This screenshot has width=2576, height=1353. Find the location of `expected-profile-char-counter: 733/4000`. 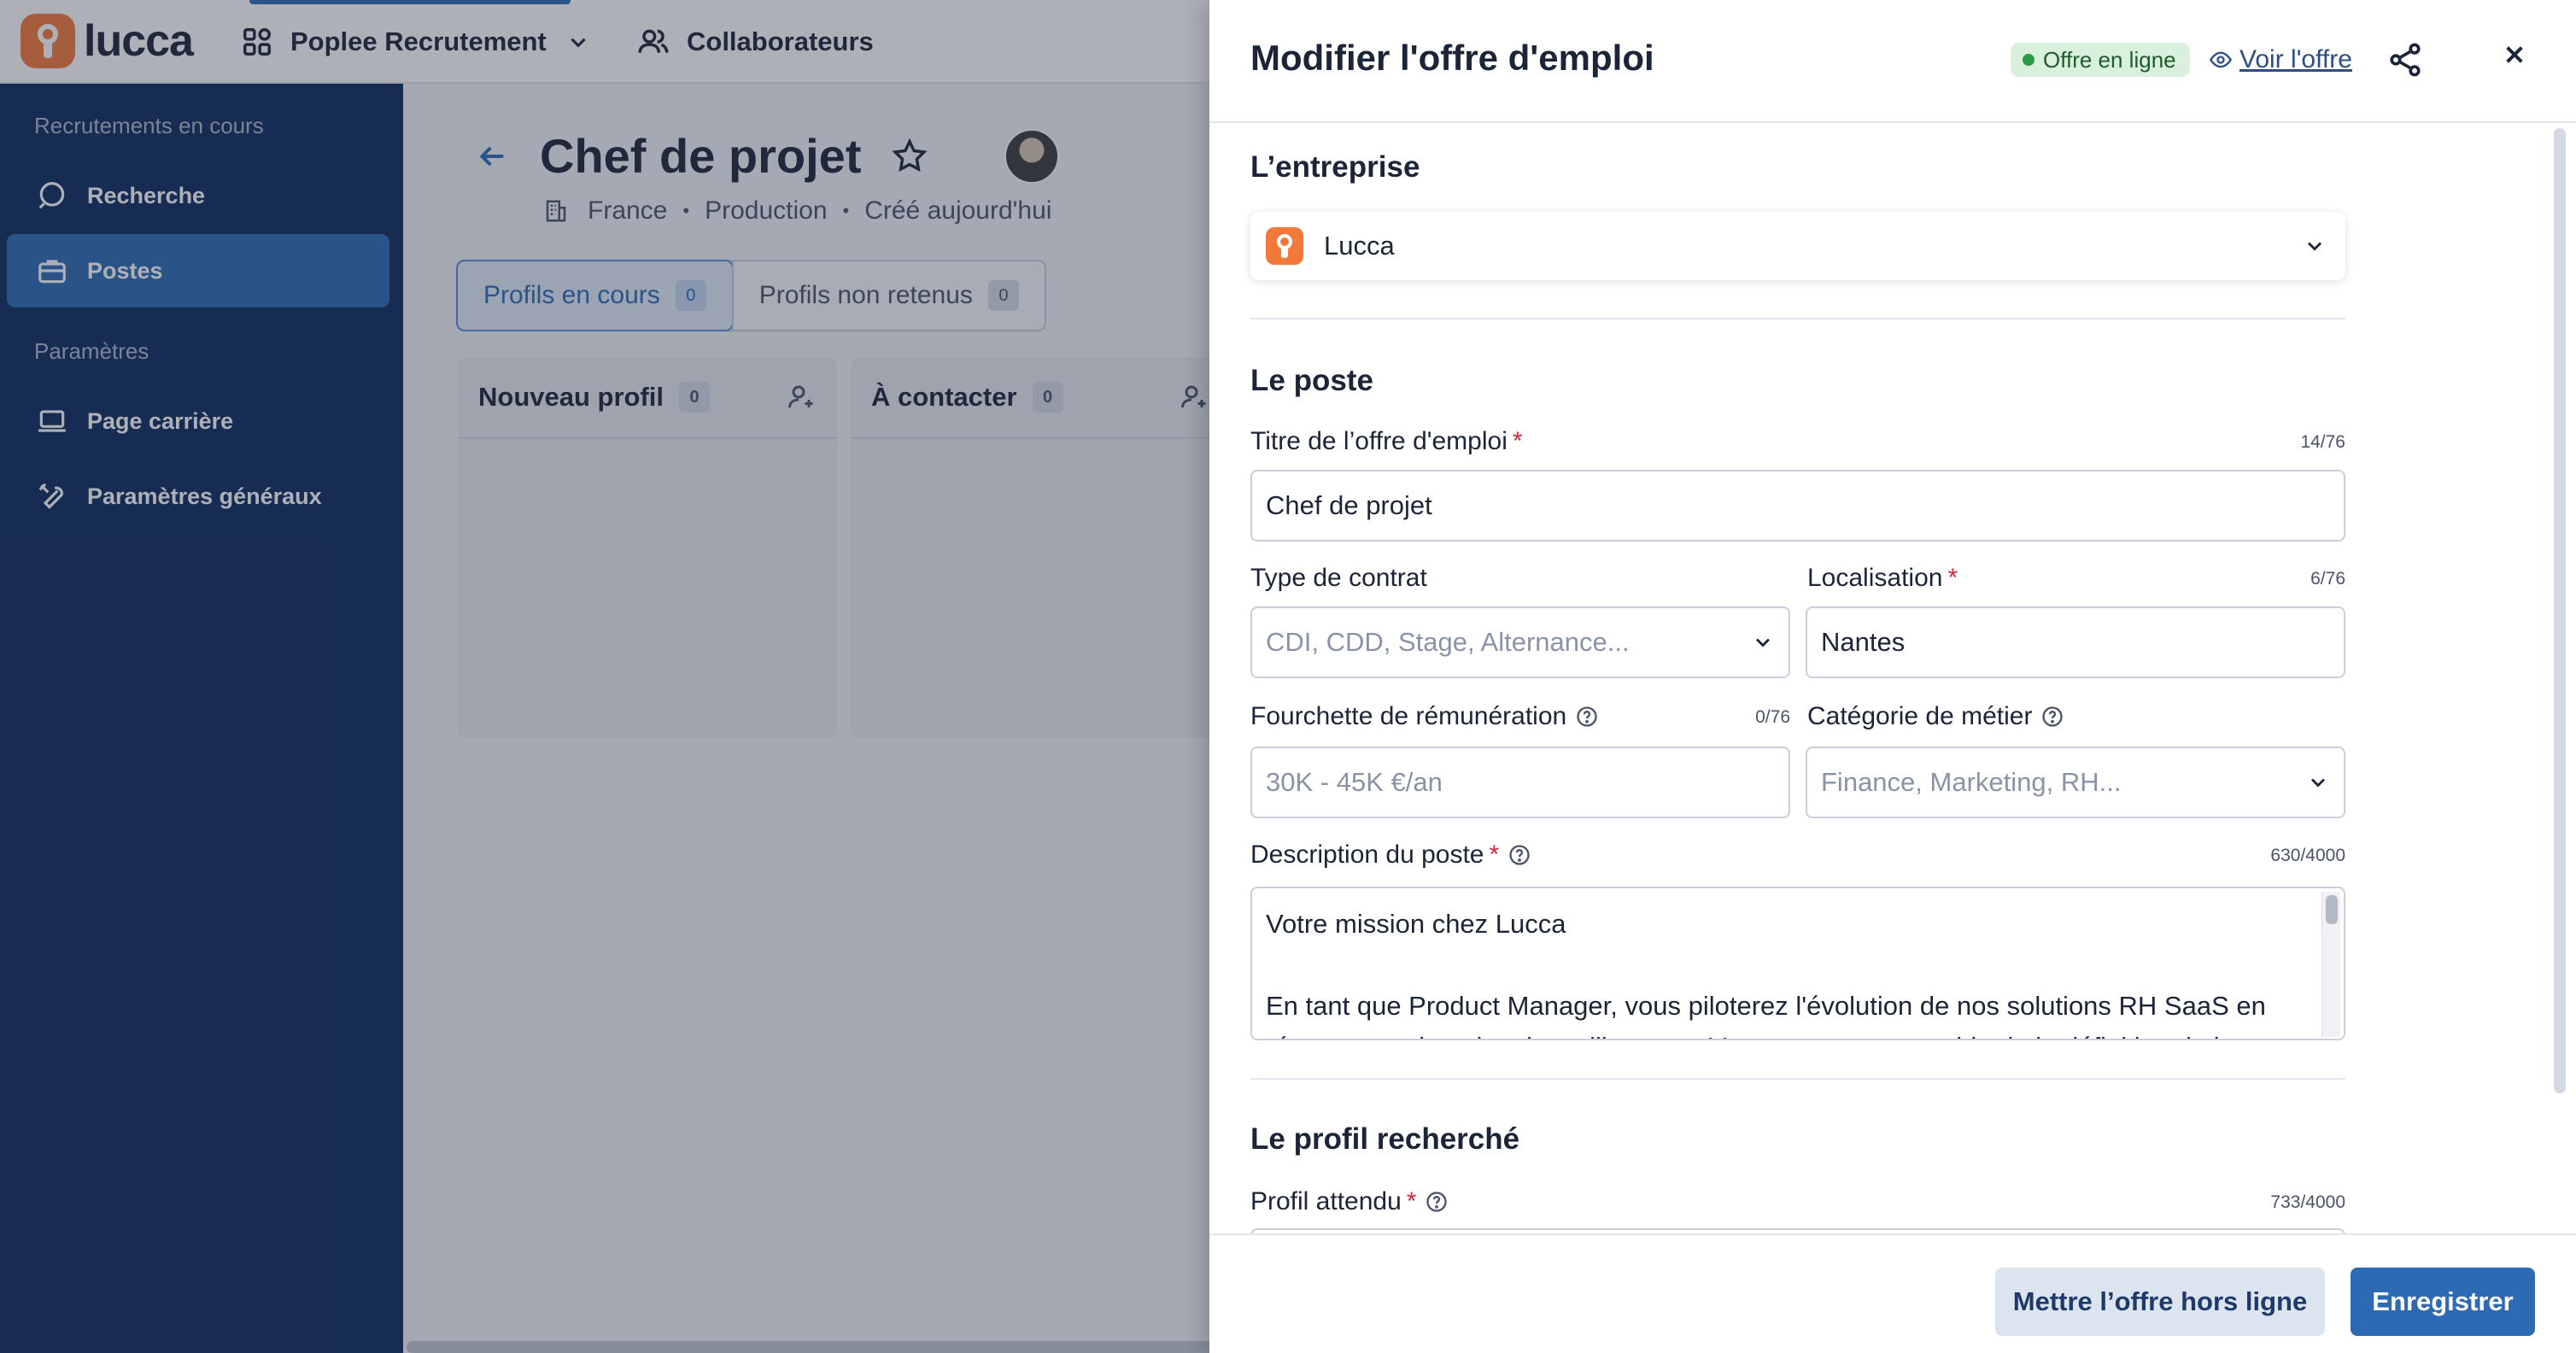

expected-profile-char-counter: 733/4000 is located at coordinates (2307, 1202).